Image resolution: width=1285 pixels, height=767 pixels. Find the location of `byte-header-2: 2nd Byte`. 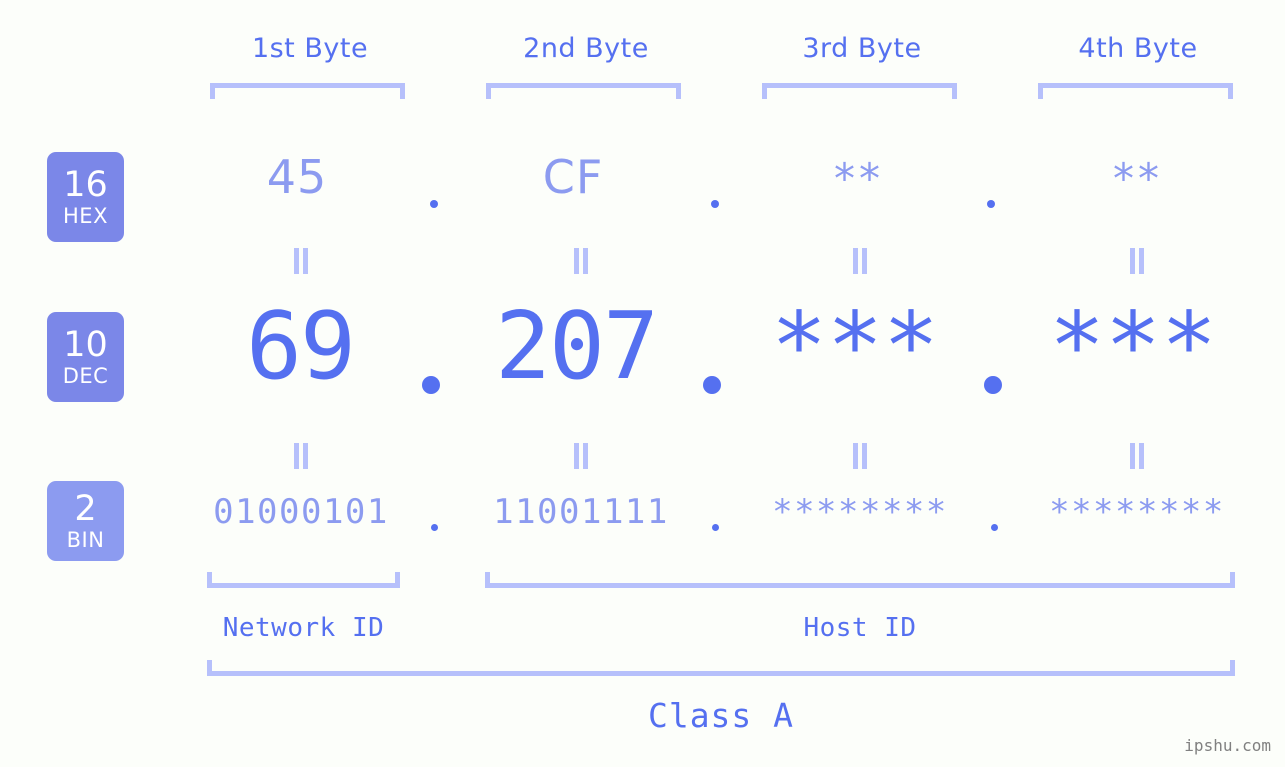

byte-header-2: 2nd Byte is located at coordinates (586, 48).